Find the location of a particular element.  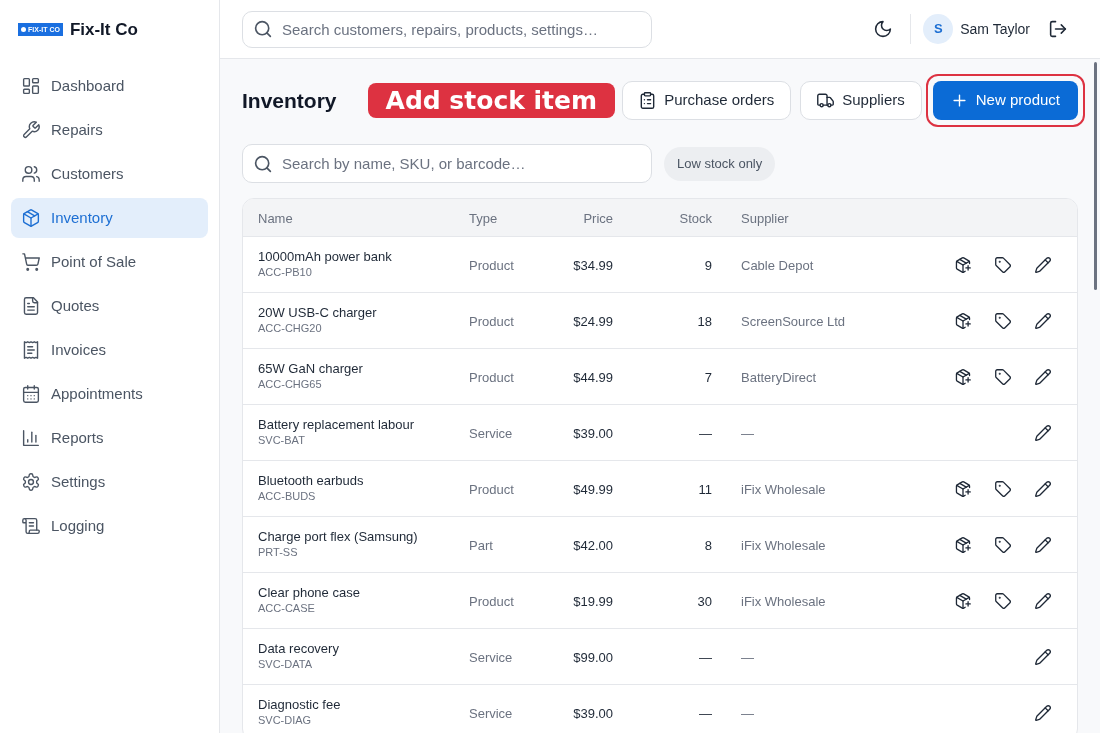

table-cell: $39.00 is located at coordinates (593, 433).